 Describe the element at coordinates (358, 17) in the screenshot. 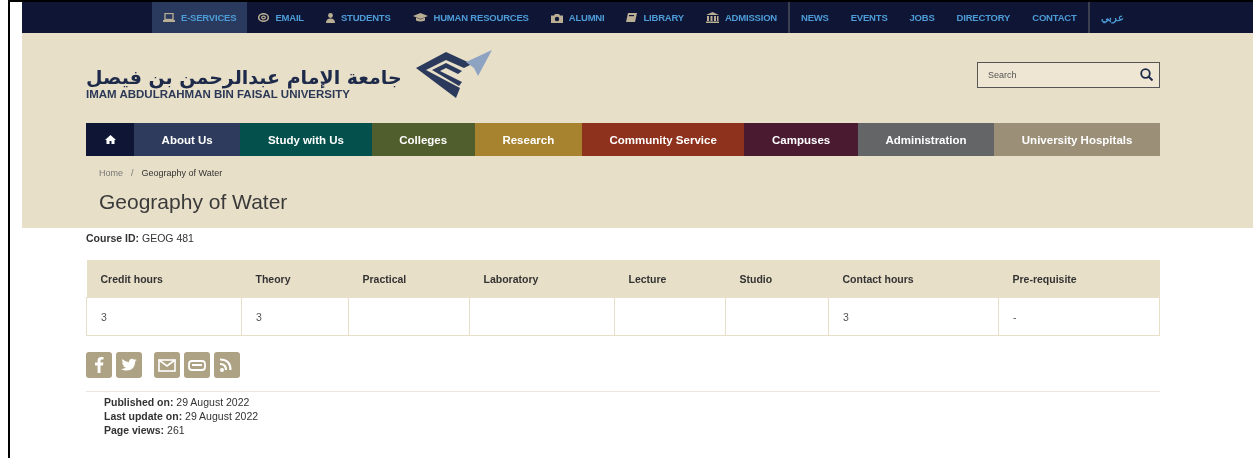

I see `top-link: STUDENTS` at that location.